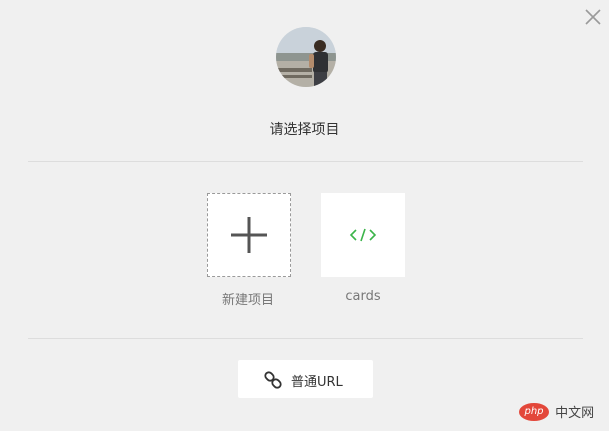  Describe the element at coordinates (304, 130) in the screenshot. I see `dialog-title: 请选择项目` at that location.